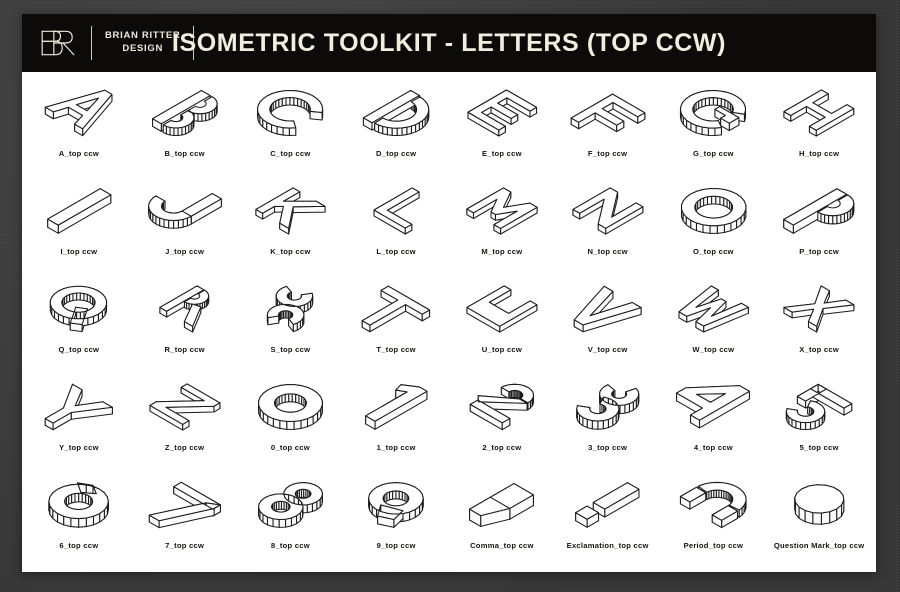 The height and width of the screenshot is (592, 900). Describe the element at coordinates (290, 153) in the screenshot. I see `glyph-label: C_top ccw` at that location.